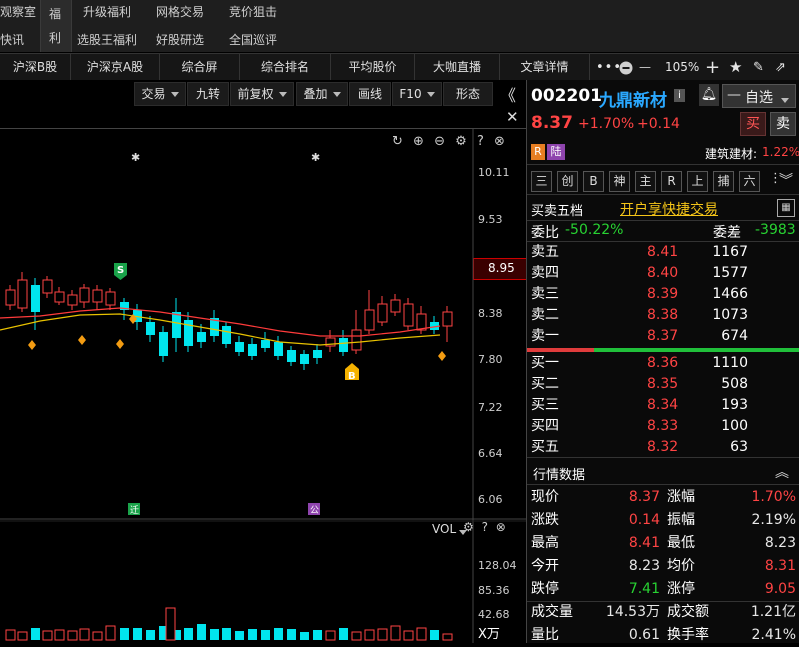  Describe the element at coordinates (545, 520) in the screenshot. I see `market-label: 涨跌` at that location.